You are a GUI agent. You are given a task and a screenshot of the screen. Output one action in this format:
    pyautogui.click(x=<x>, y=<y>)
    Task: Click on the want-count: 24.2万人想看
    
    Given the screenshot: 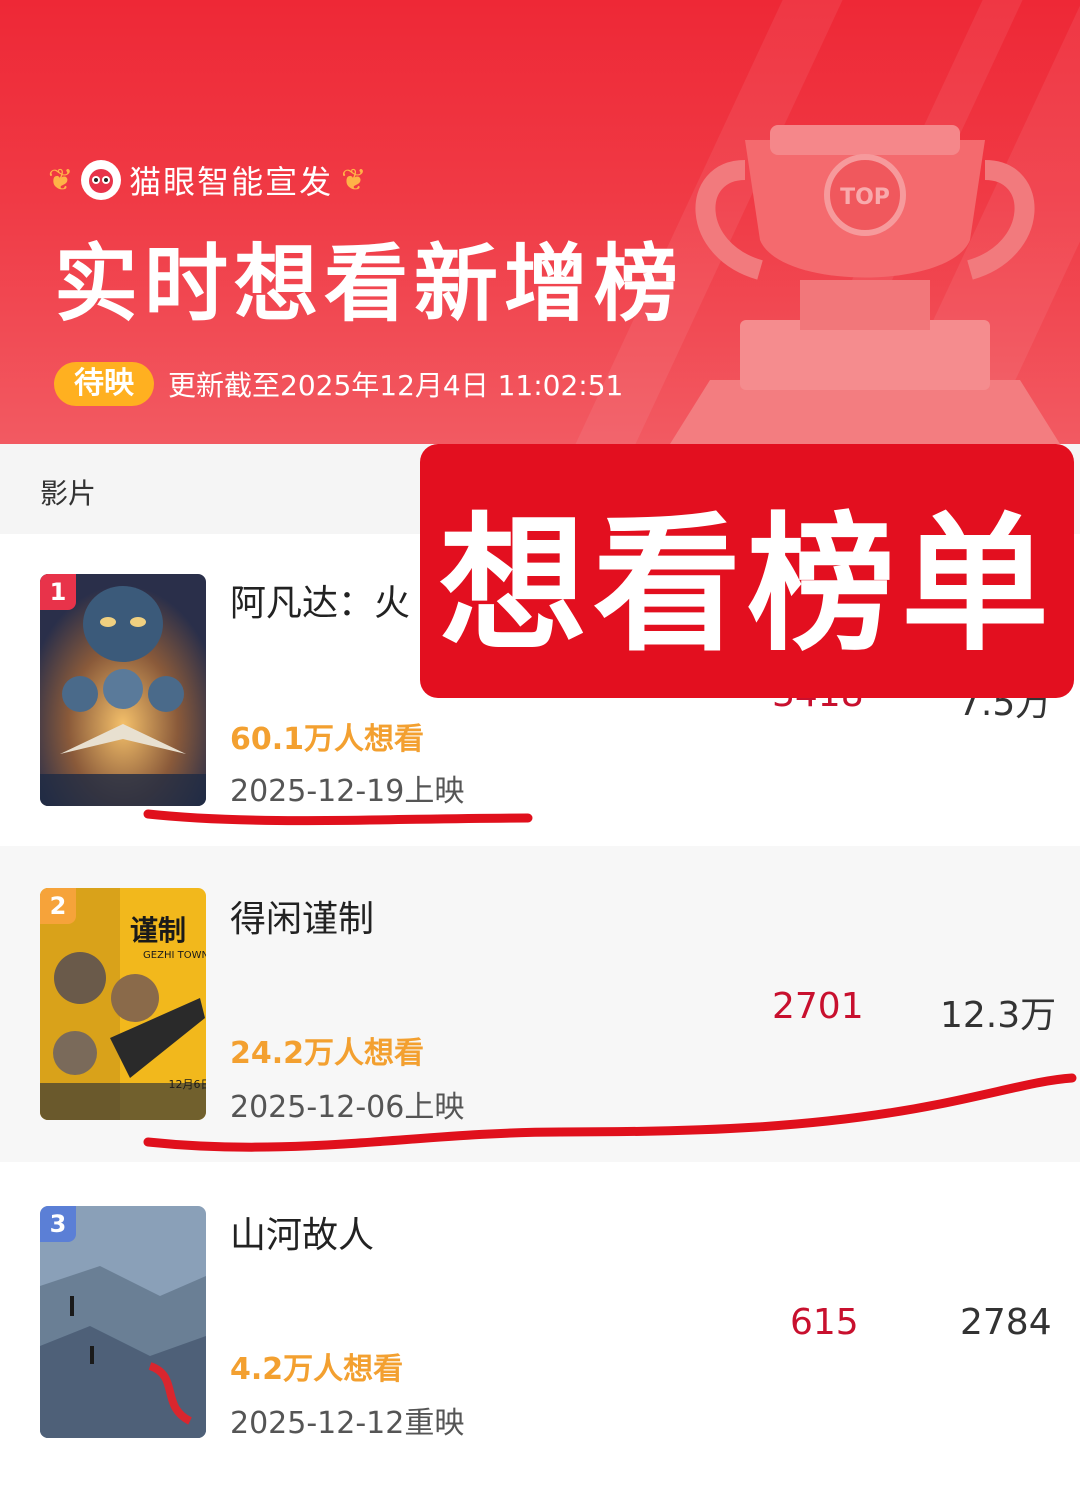 What is the action you would take?
    pyautogui.click(x=327, y=1053)
    